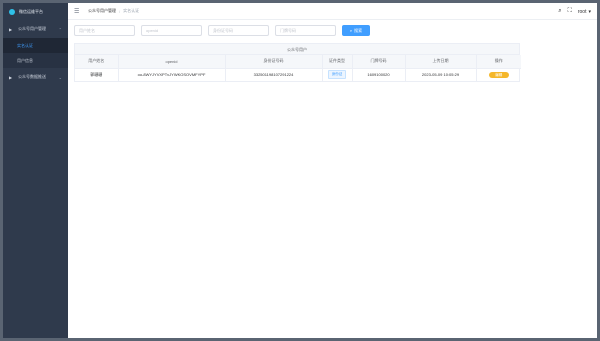  I want to click on sidebar-item-user-info: 用户信息, so click(35, 60).